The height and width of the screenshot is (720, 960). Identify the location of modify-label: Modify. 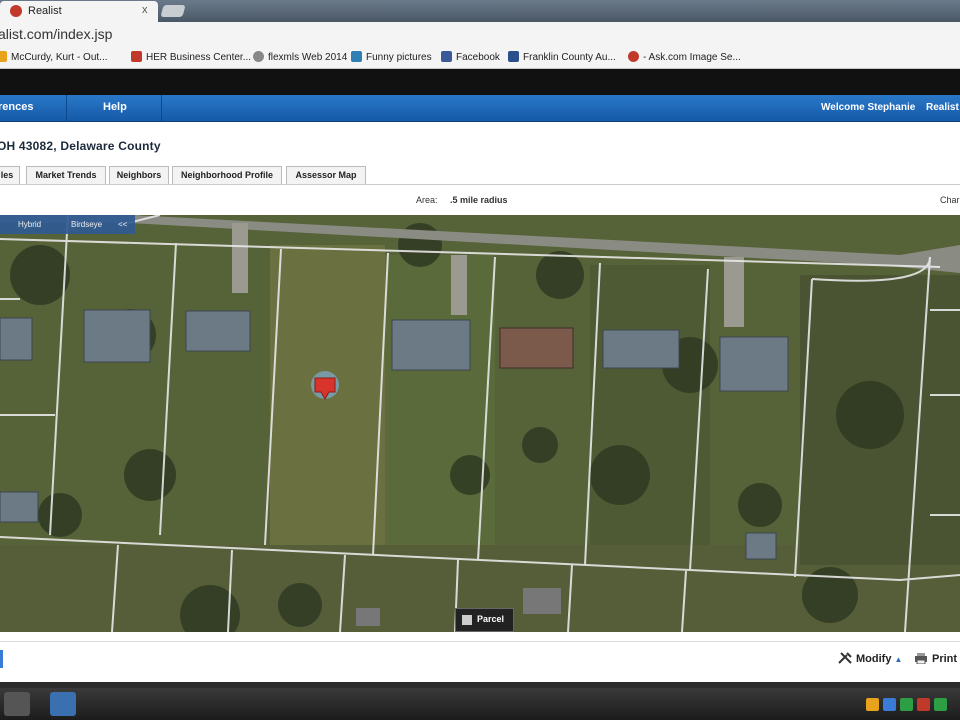
(874, 659).